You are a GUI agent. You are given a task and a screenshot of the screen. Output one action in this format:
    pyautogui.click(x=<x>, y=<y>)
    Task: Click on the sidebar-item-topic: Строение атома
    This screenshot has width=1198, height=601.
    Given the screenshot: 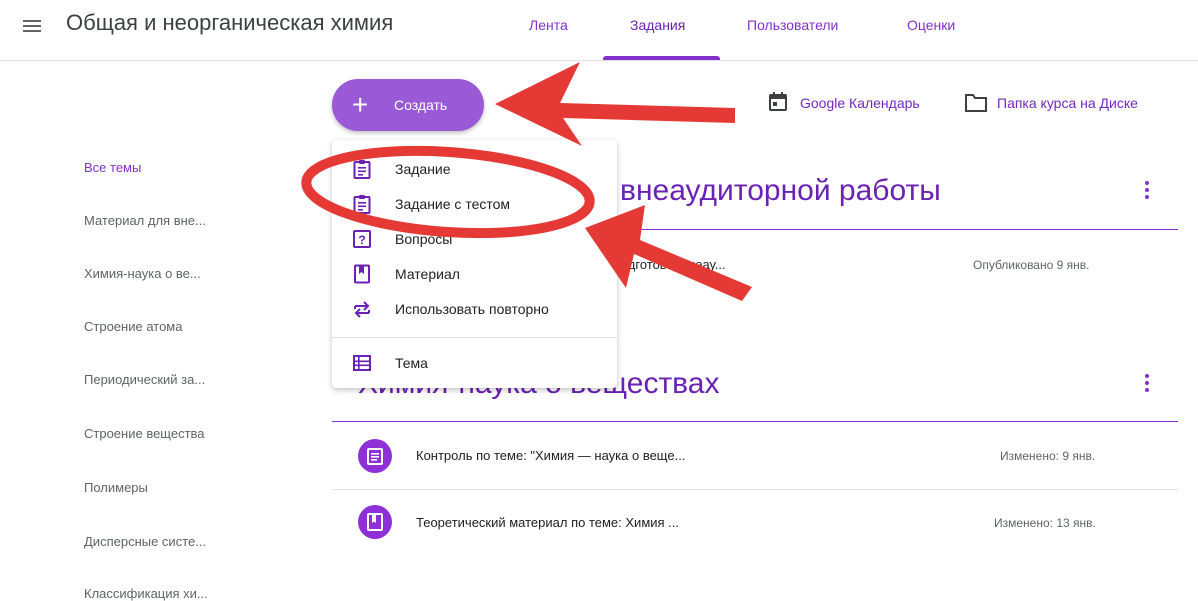 What is the action you would take?
    pyautogui.click(x=133, y=326)
    